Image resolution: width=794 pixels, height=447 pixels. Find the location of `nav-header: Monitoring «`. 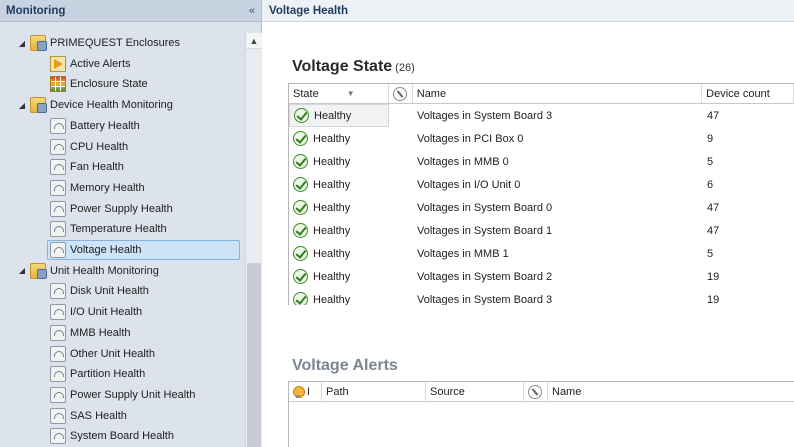

nav-header: Monitoring « is located at coordinates (130, 11).